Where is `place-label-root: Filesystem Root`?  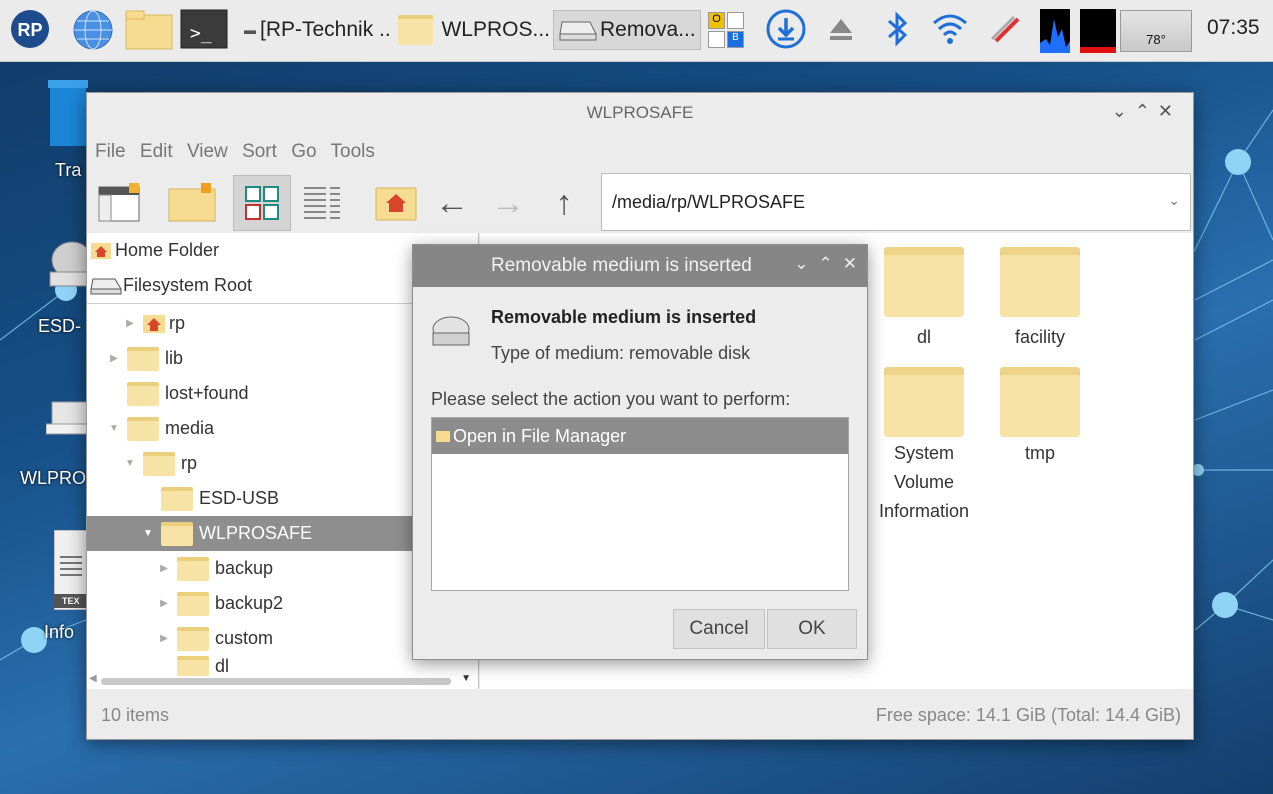 place-label-root: Filesystem Root is located at coordinates (188, 285).